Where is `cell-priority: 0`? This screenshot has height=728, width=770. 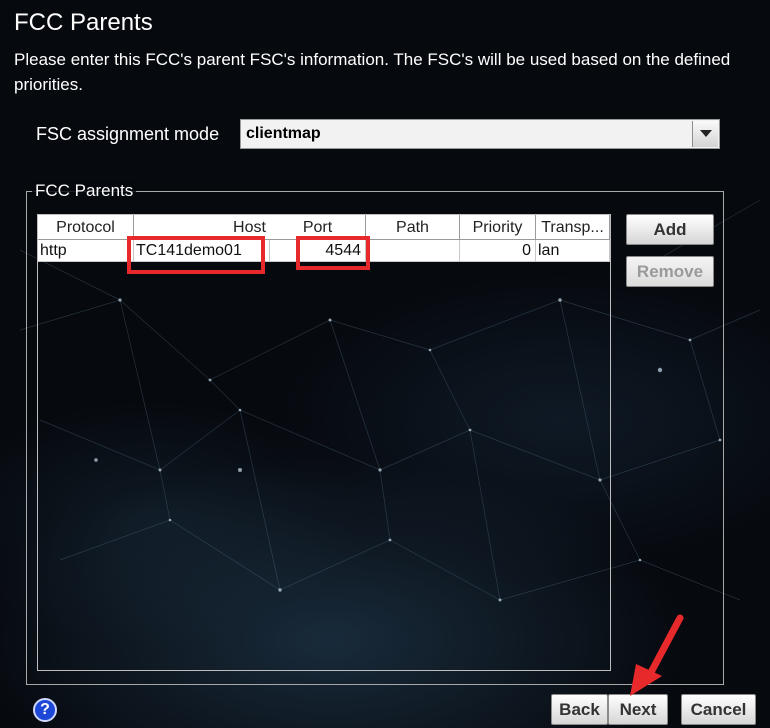
cell-priority: 0 is located at coordinates (498, 251).